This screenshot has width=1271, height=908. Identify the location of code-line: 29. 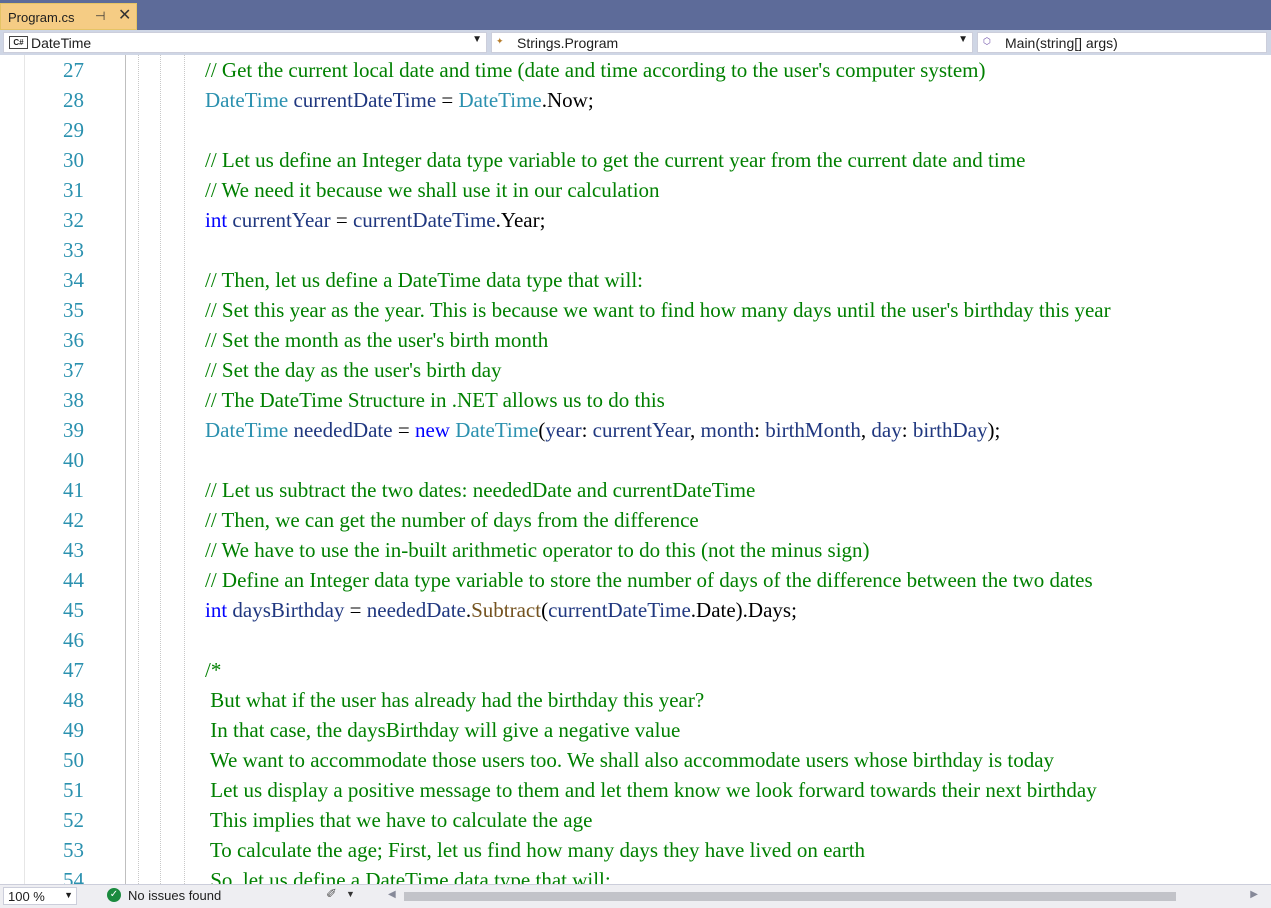
(635, 130).